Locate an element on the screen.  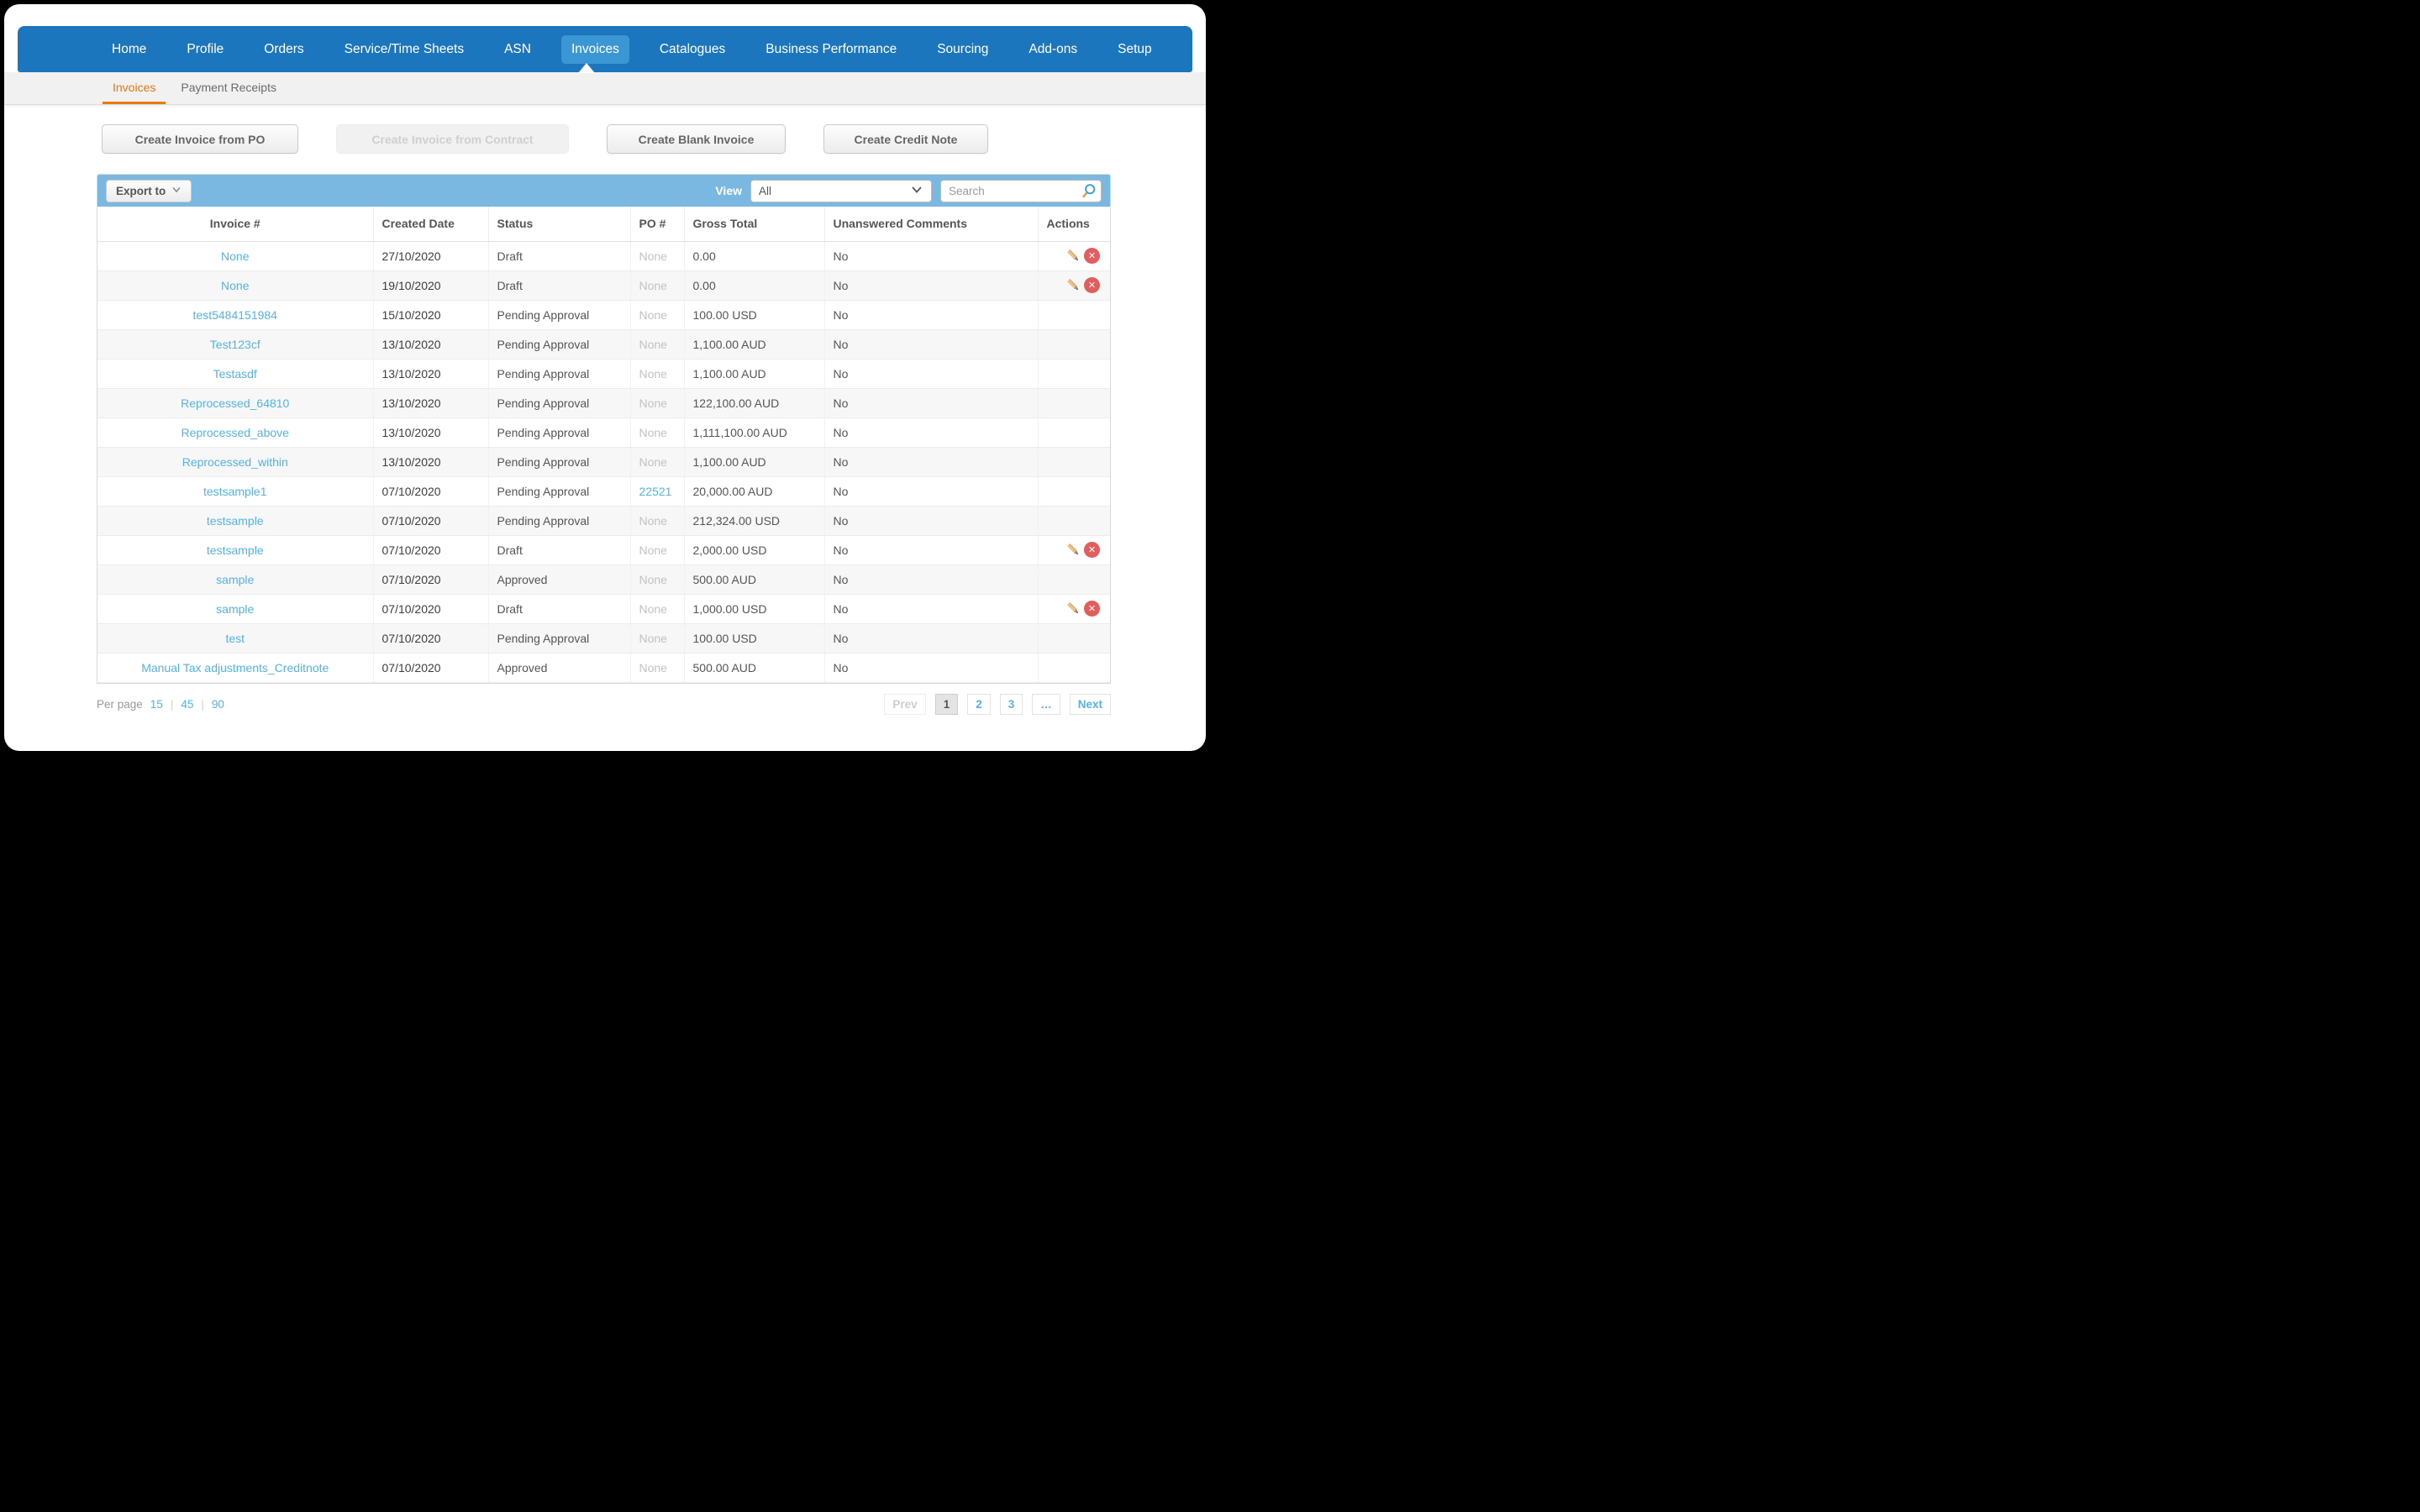
invoice-link: Testasdf is located at coordinates (235, 374).